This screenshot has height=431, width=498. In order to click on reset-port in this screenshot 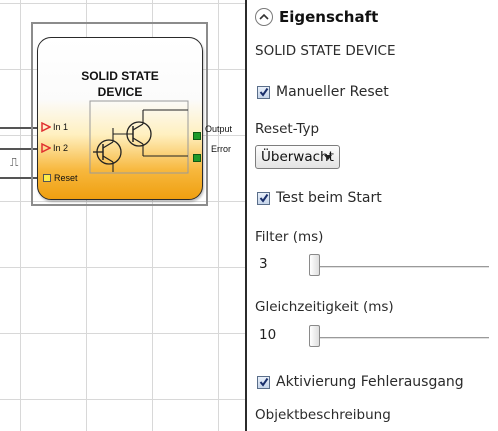, I will do `click(47, 178)`.